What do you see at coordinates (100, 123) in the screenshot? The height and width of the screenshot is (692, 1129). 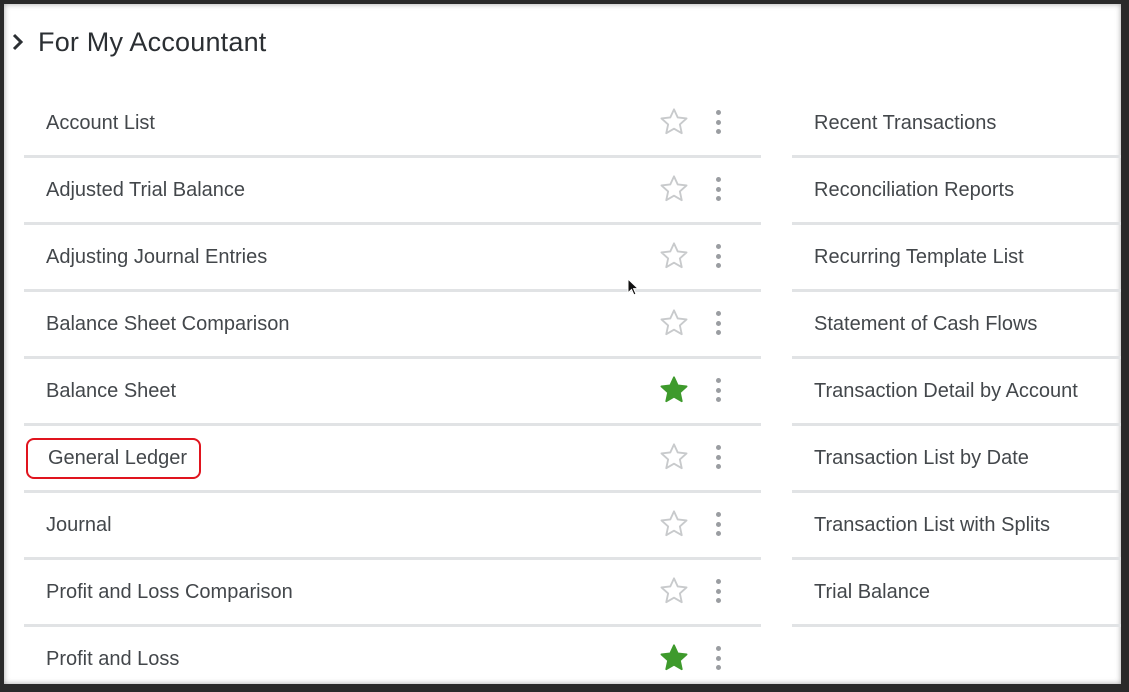 I see `report-link: Account List` at bounding box center [100, 123].